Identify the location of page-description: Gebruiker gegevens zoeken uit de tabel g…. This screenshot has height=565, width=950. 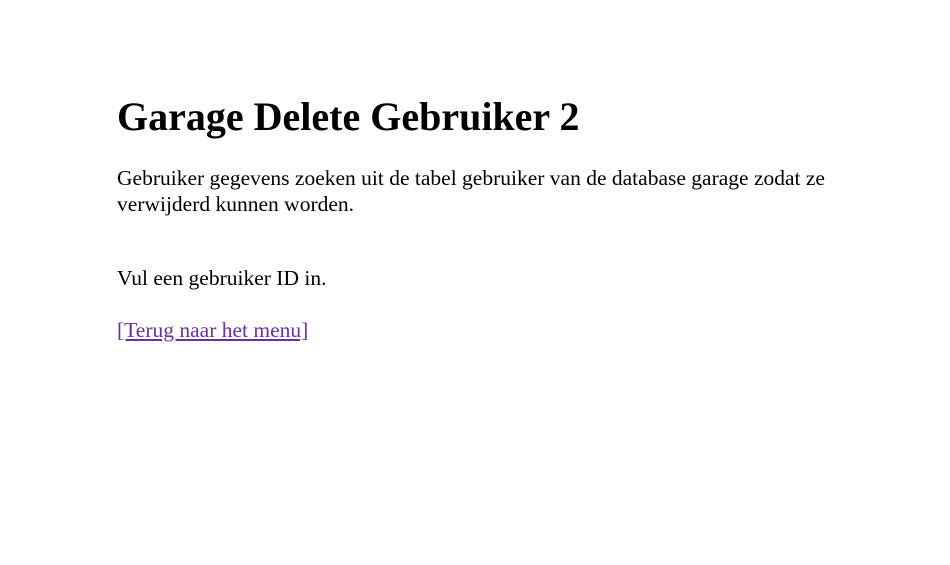
(471, 191).